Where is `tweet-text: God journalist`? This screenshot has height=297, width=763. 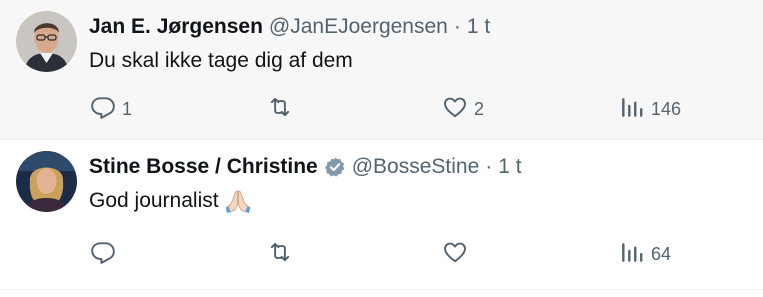 tweet-text: God journalist is located at coordinates (170, 201).